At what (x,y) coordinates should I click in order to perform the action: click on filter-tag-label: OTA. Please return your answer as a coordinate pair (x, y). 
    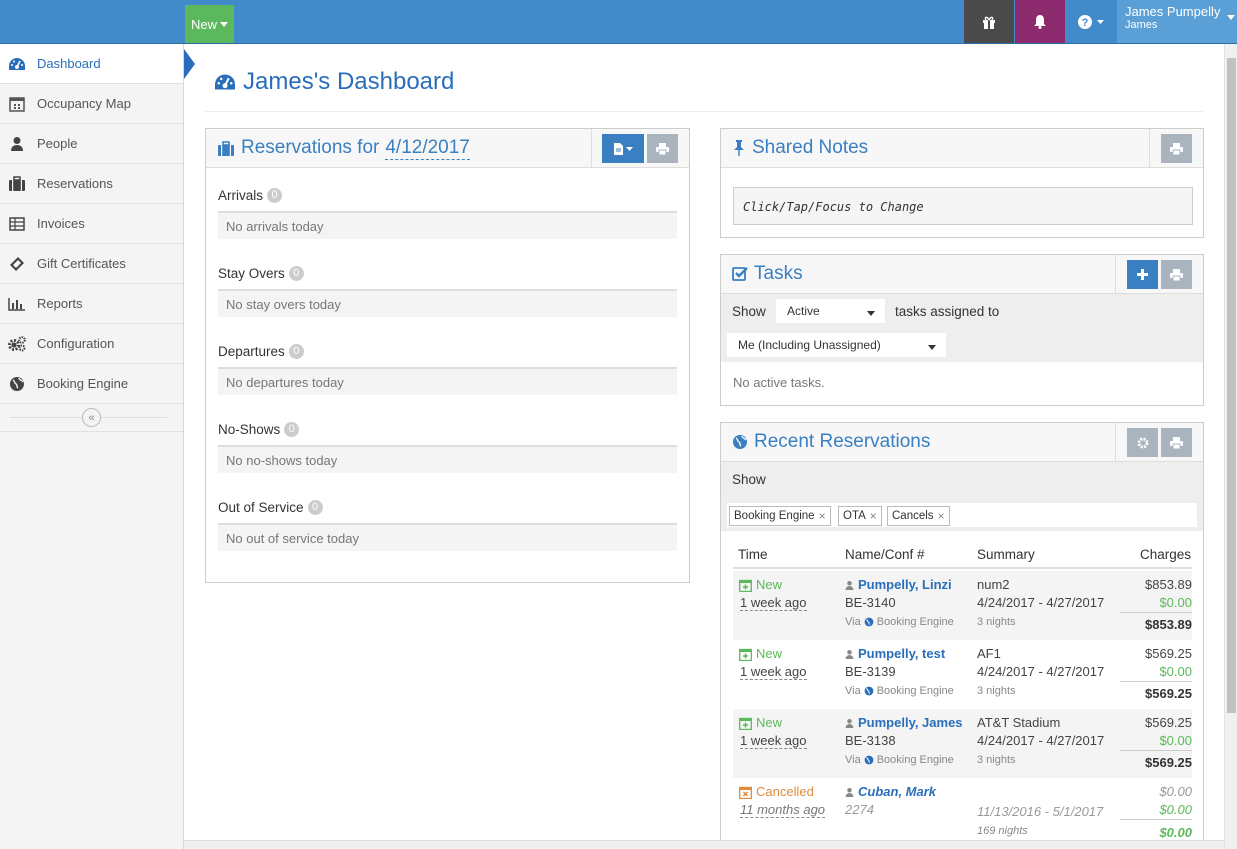
    Looking at the image, I should click on (854, 516).